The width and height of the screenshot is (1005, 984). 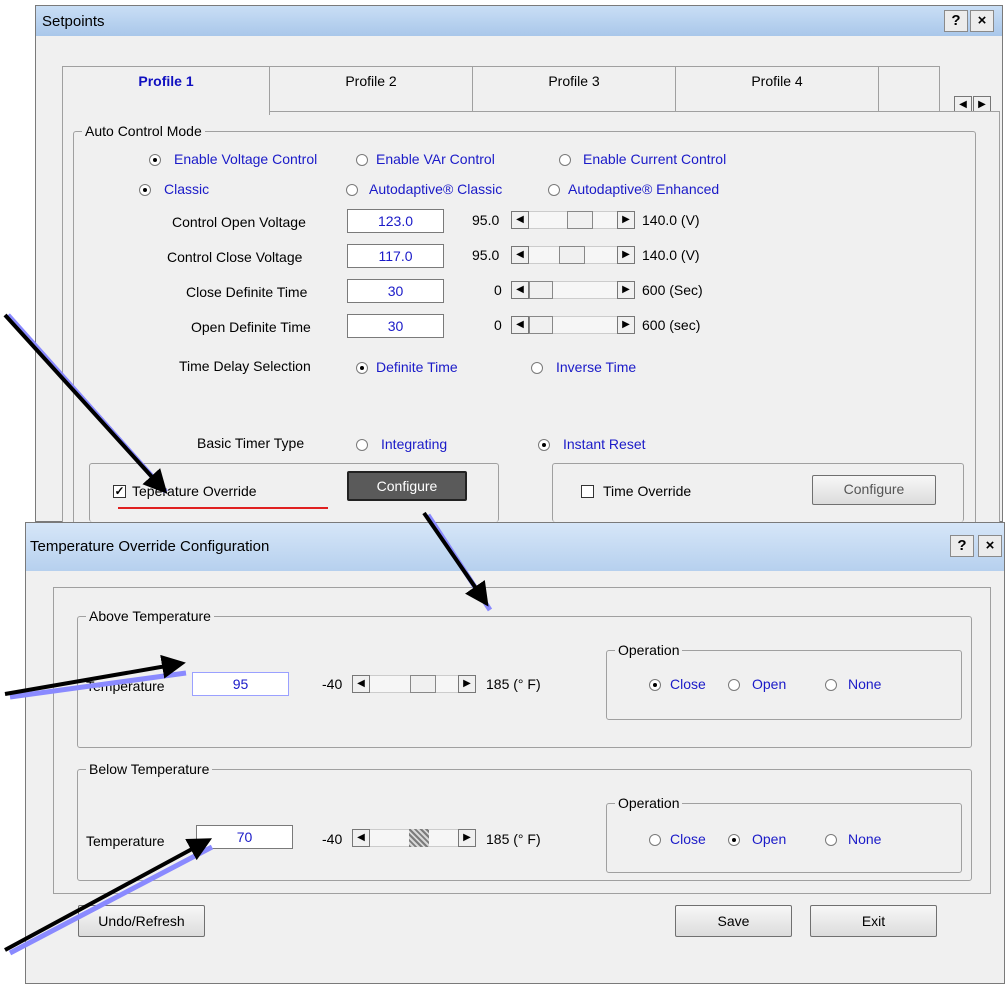 What do you see at coordinates (655, 685) in the screenshot?
I see `above-close-radio` at bounding box center [655, 685].